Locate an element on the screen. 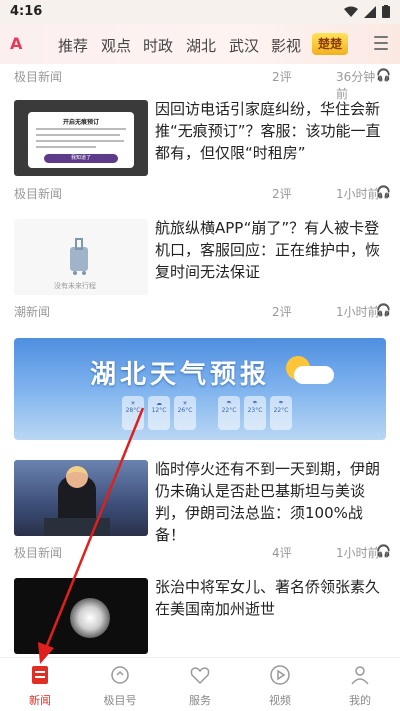  tab-news: 新闻 is located at coordinates (40, 684).